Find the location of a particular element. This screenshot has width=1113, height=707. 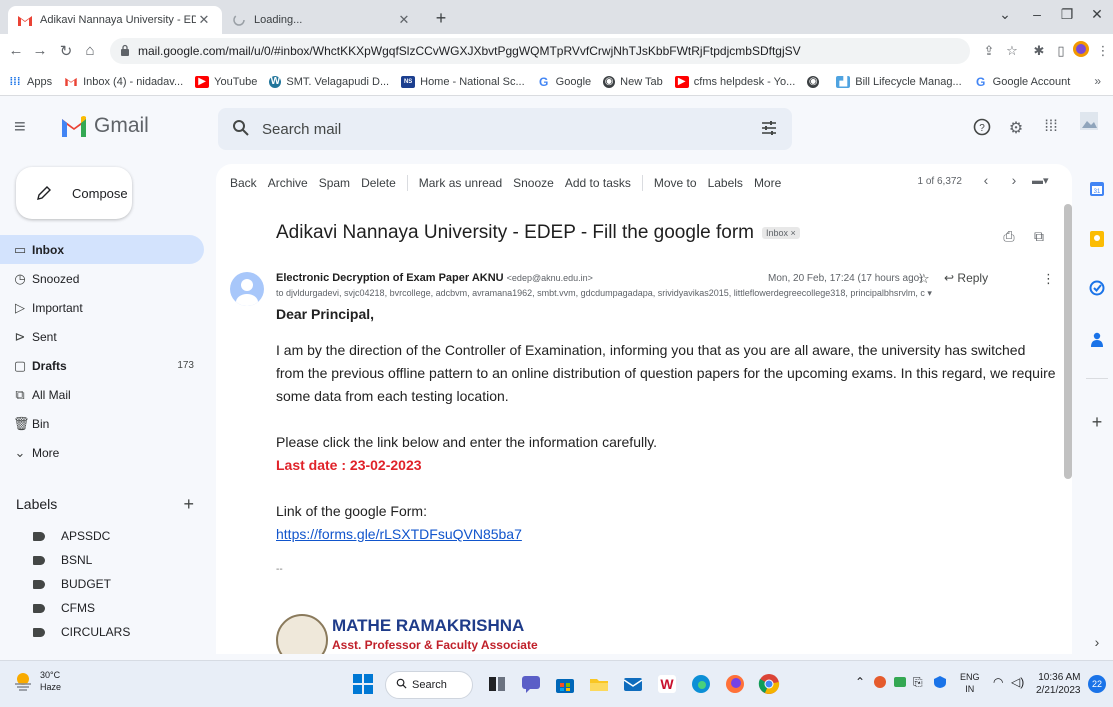

label-item-apssdc: APSSDC is located at coordinates (105, 536).